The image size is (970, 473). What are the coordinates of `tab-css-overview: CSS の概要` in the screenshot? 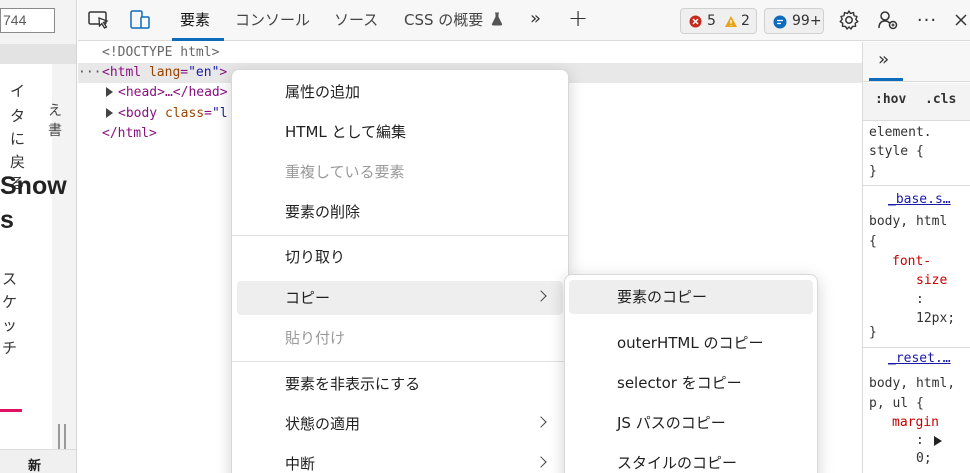 It's located at (453, 20).